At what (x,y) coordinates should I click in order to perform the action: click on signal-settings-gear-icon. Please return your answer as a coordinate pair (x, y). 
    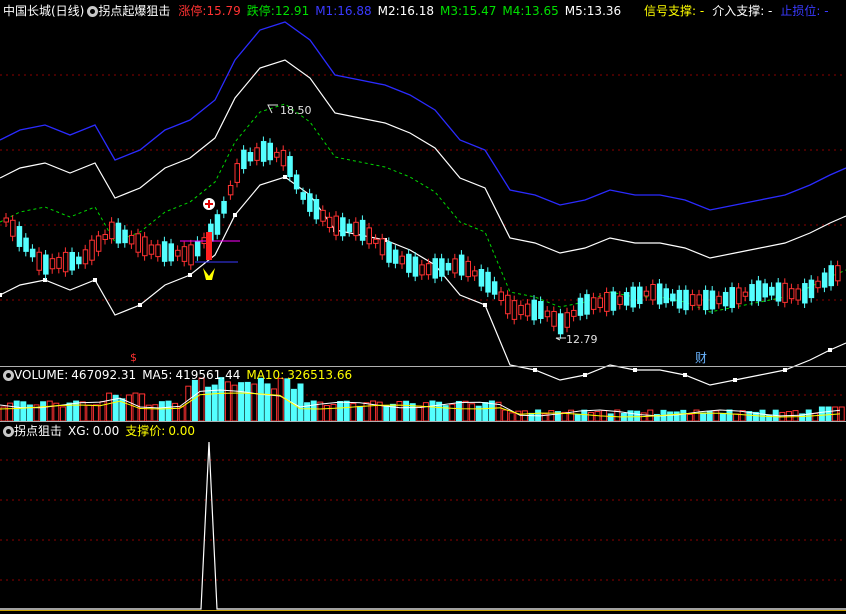
    Looking at the image, I should click on (8, 431).